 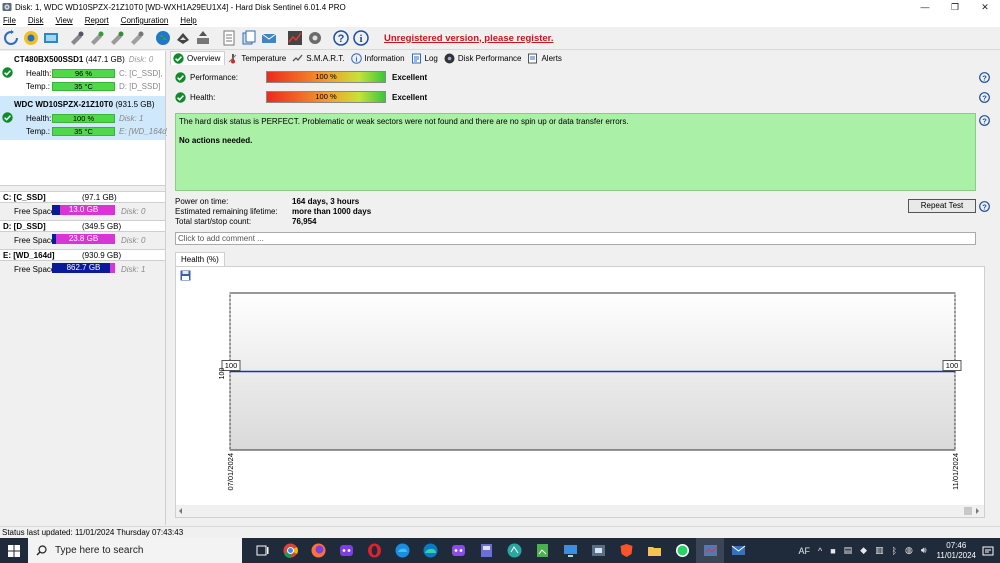 I want to click on tab-disk-performance: Disk Performance, so click(x=484, y=58).